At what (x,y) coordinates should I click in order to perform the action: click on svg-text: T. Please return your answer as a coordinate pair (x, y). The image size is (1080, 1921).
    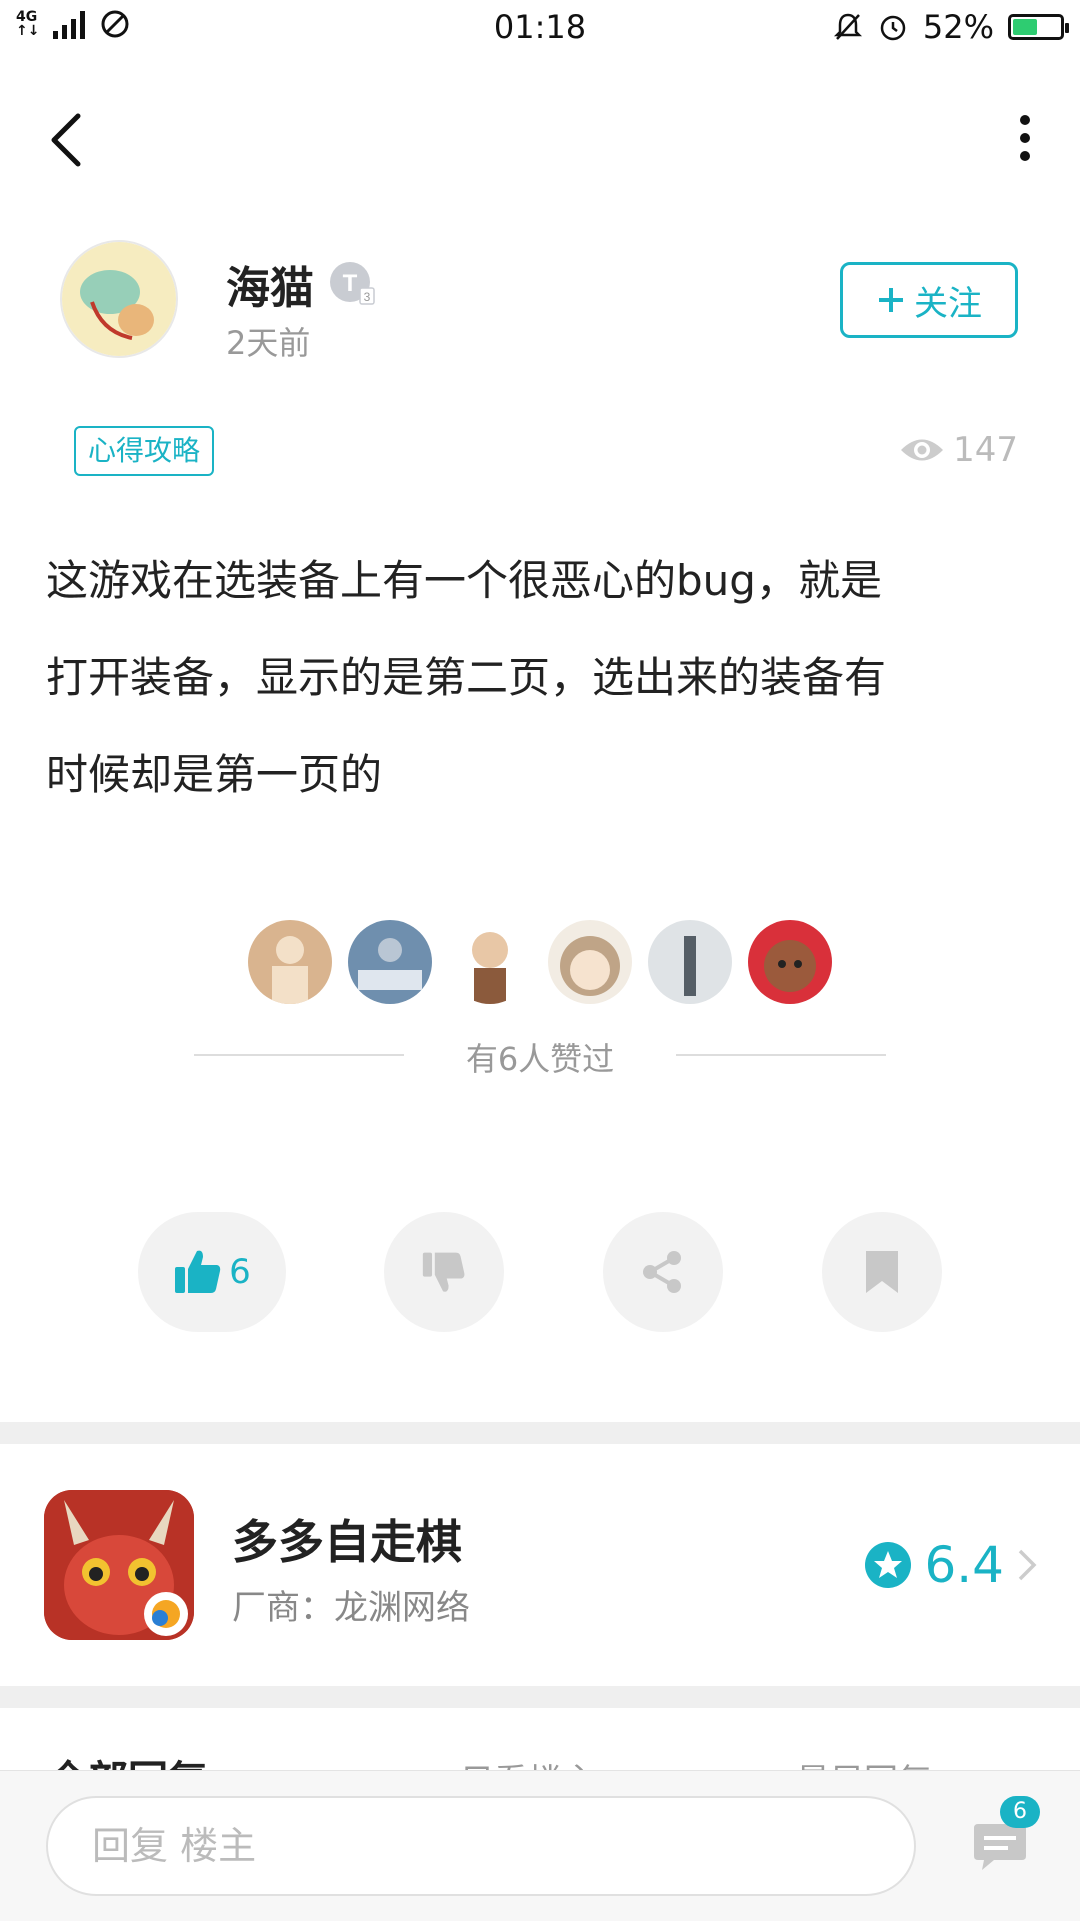
    Looking at the image, I should click on (350, 283).